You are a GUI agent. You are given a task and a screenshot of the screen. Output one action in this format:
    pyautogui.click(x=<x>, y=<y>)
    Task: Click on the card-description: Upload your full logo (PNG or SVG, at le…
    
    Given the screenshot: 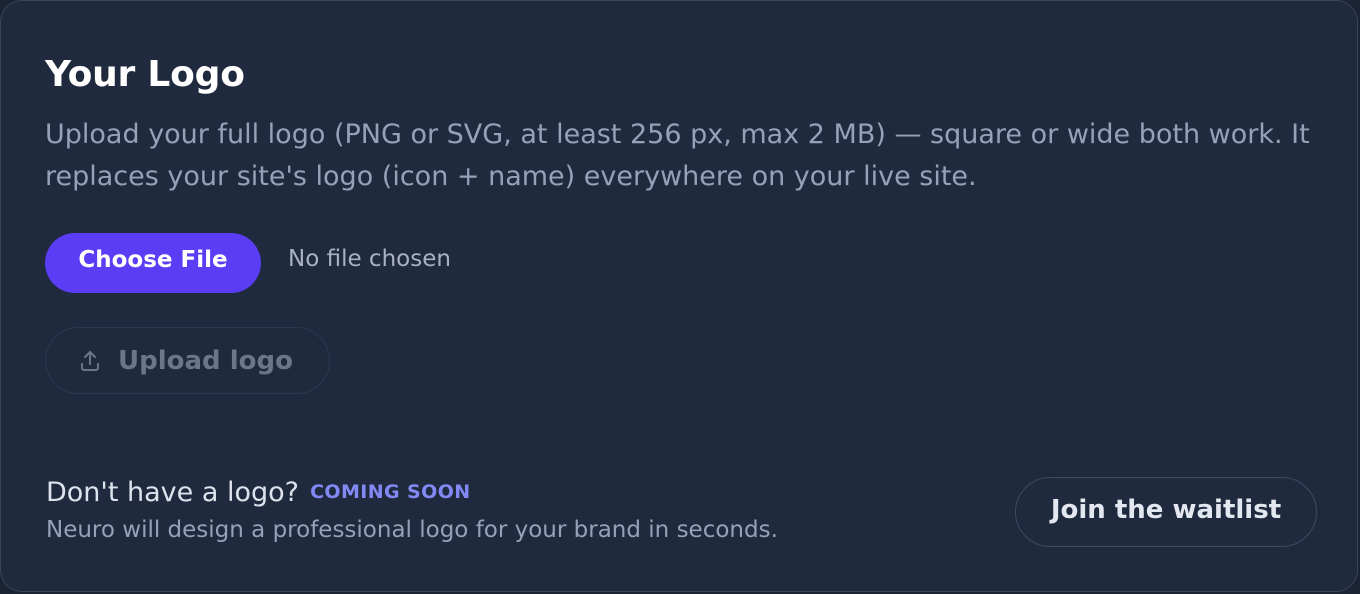 What is the action you would take?
    pyautogui.click(x=677, y=155)
    